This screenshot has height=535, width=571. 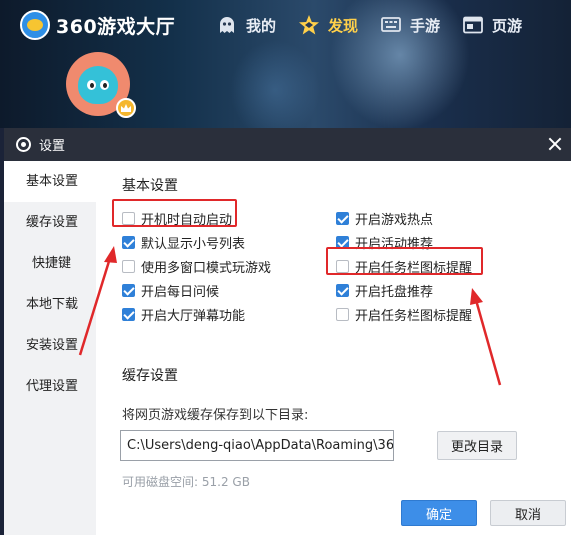 I want to click on cache-path-input: C:\Users\deng-qiao\AppData\Roaming\360G, so click(x=257, y=445).